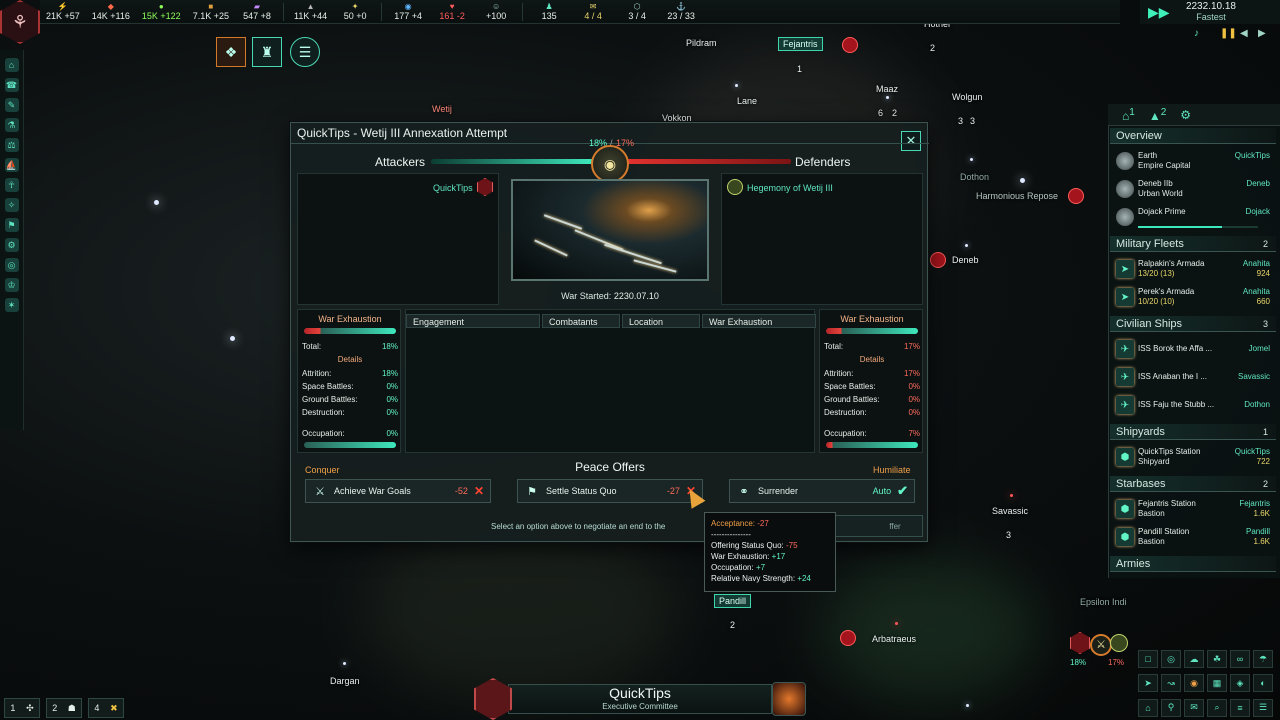 The height and width of the screenshot is (720, 1280). Describe the element at coordinates (1010, 511) in the screenshot. I see `system-label-savassic: Savassic` at that location.